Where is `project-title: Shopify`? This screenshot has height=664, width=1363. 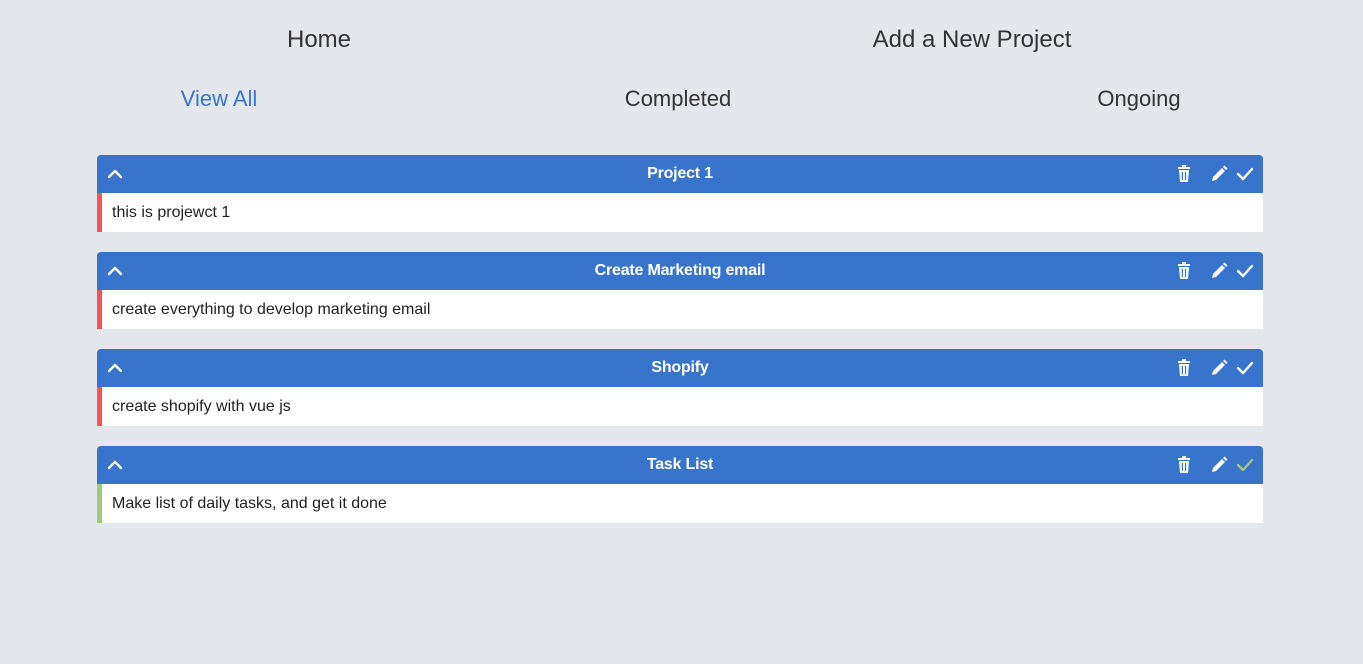 project-title: Shopify is located at coordinates (680, 367).